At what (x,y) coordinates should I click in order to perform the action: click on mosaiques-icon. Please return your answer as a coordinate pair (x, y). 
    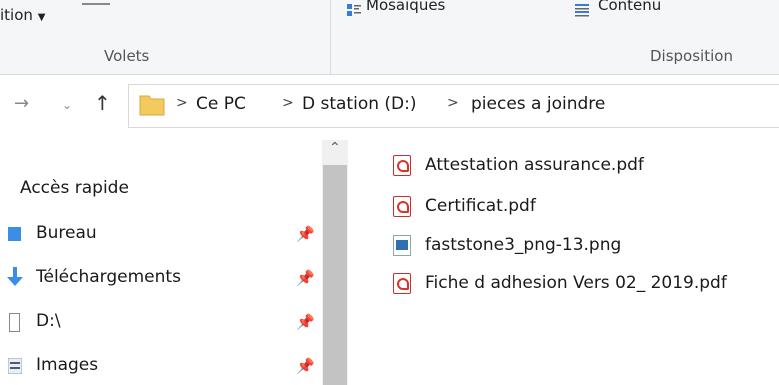
    Looking at the image, I should click on (354, 12).